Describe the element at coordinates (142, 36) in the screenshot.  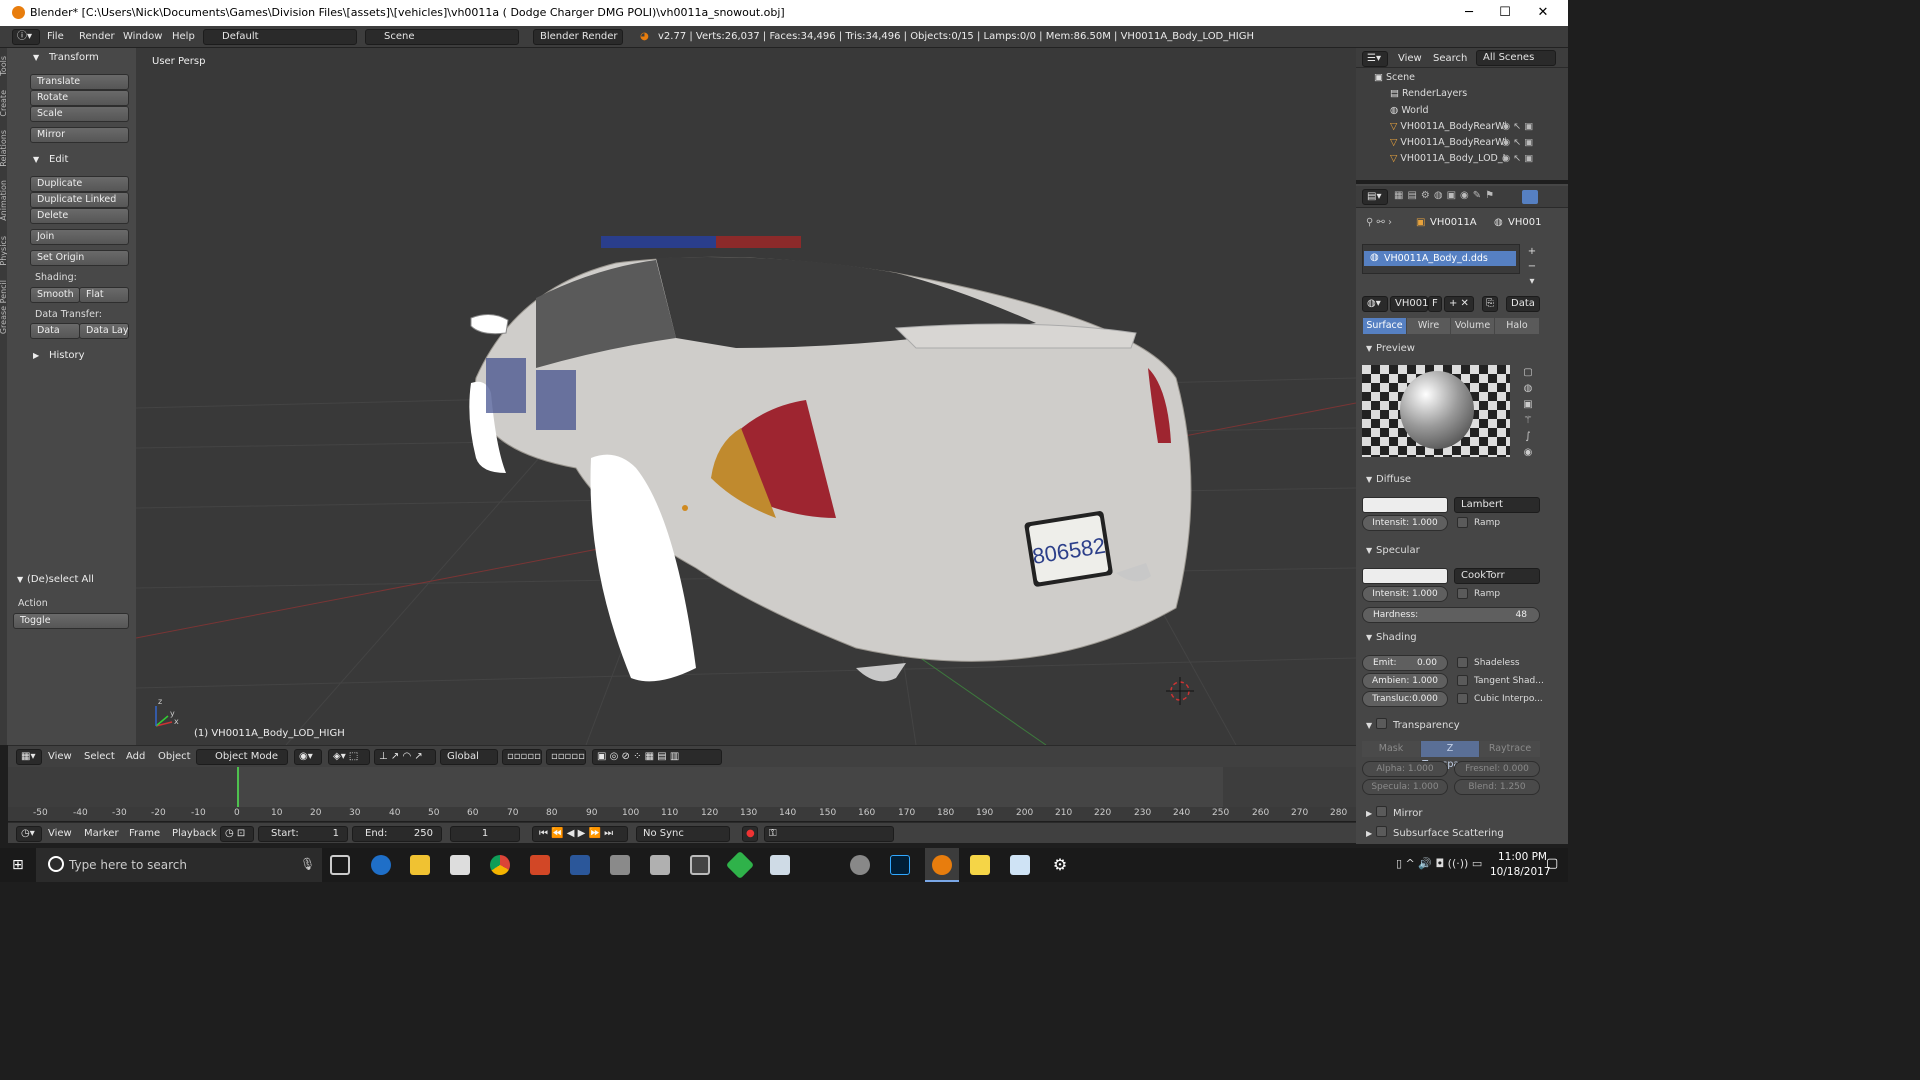
I see `menu-window: Window` at that location.